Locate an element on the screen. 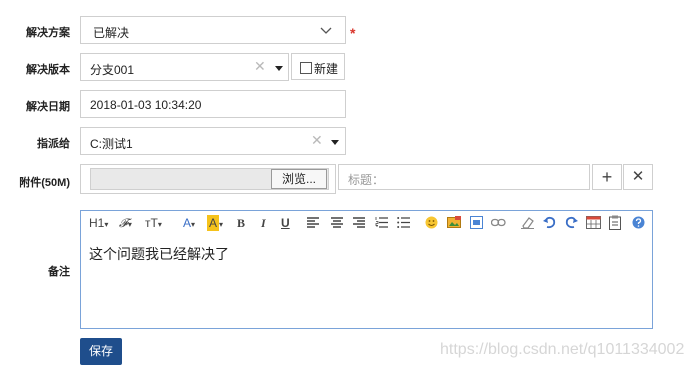 This screenshot has width=692, height=372. watermark-text: https://blog.csdn.net/q1011334002 is located at coordinates (562, 349).